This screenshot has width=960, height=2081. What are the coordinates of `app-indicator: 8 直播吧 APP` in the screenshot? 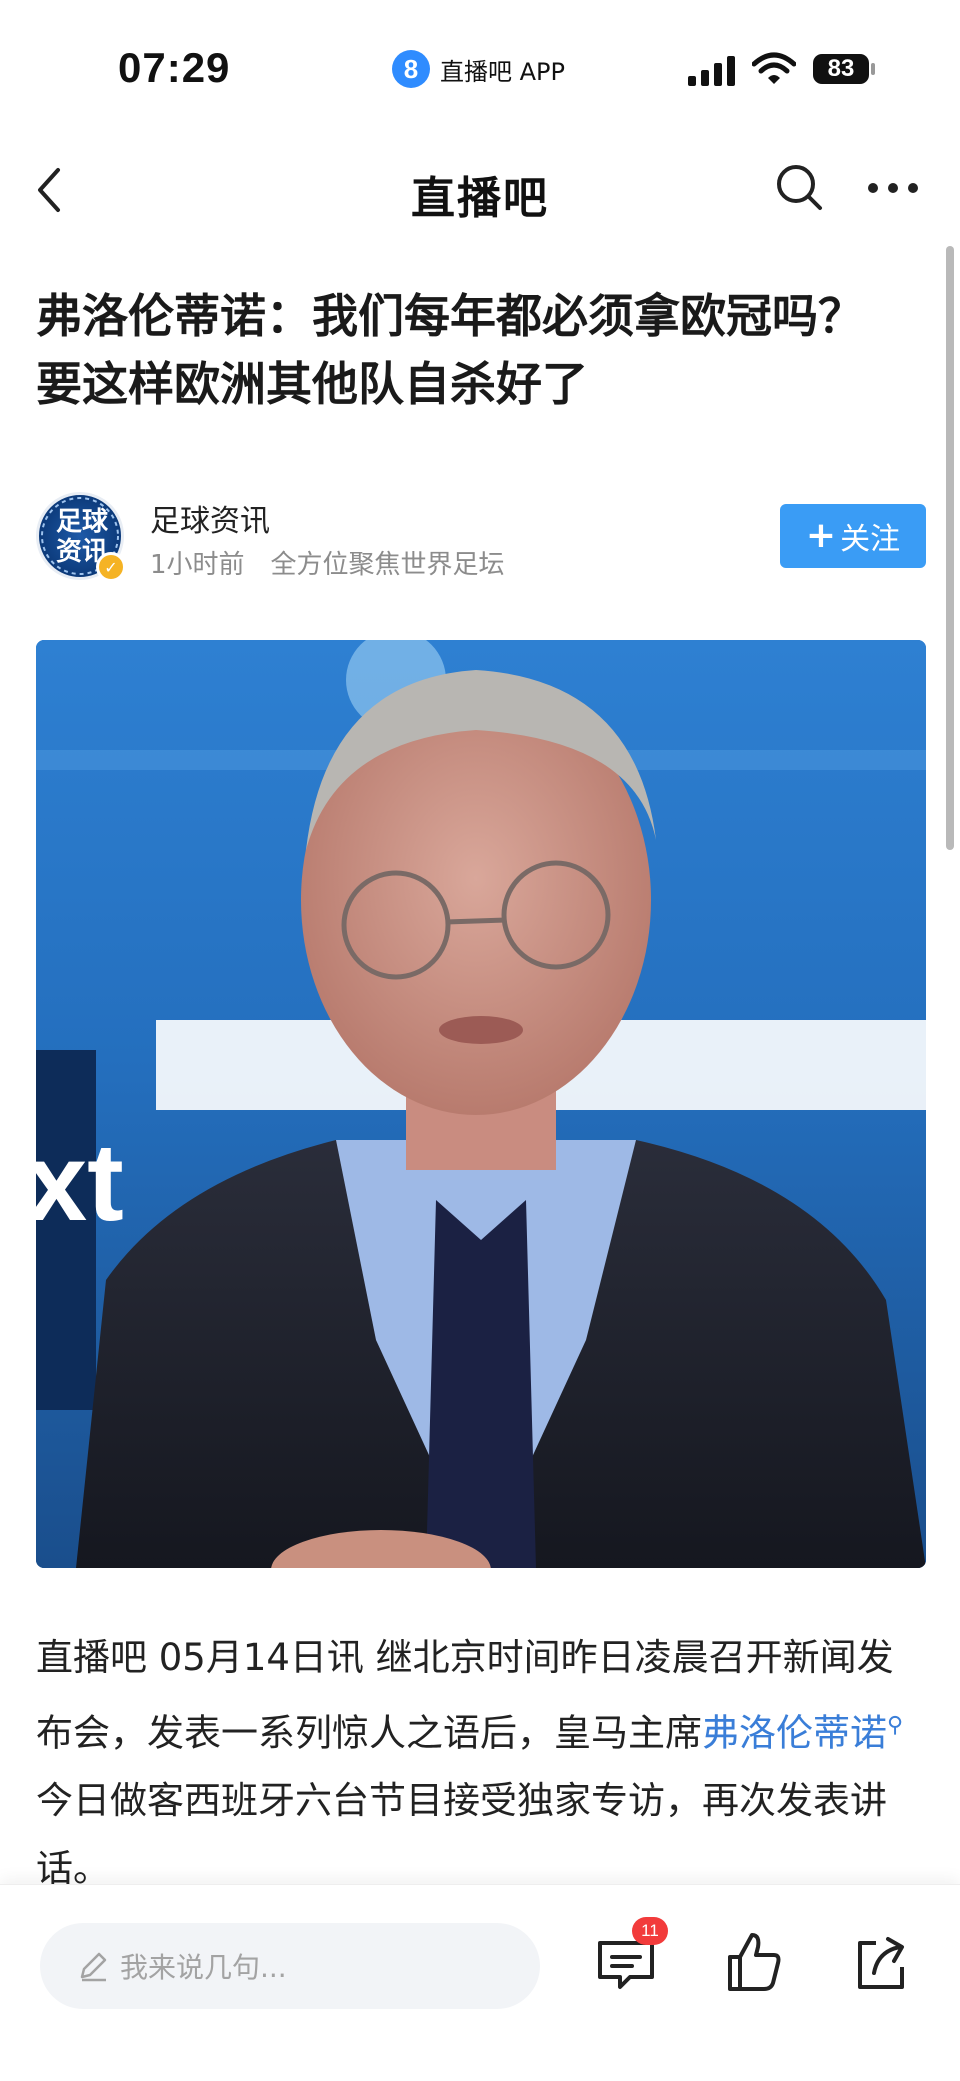 It's located at (478, 69).